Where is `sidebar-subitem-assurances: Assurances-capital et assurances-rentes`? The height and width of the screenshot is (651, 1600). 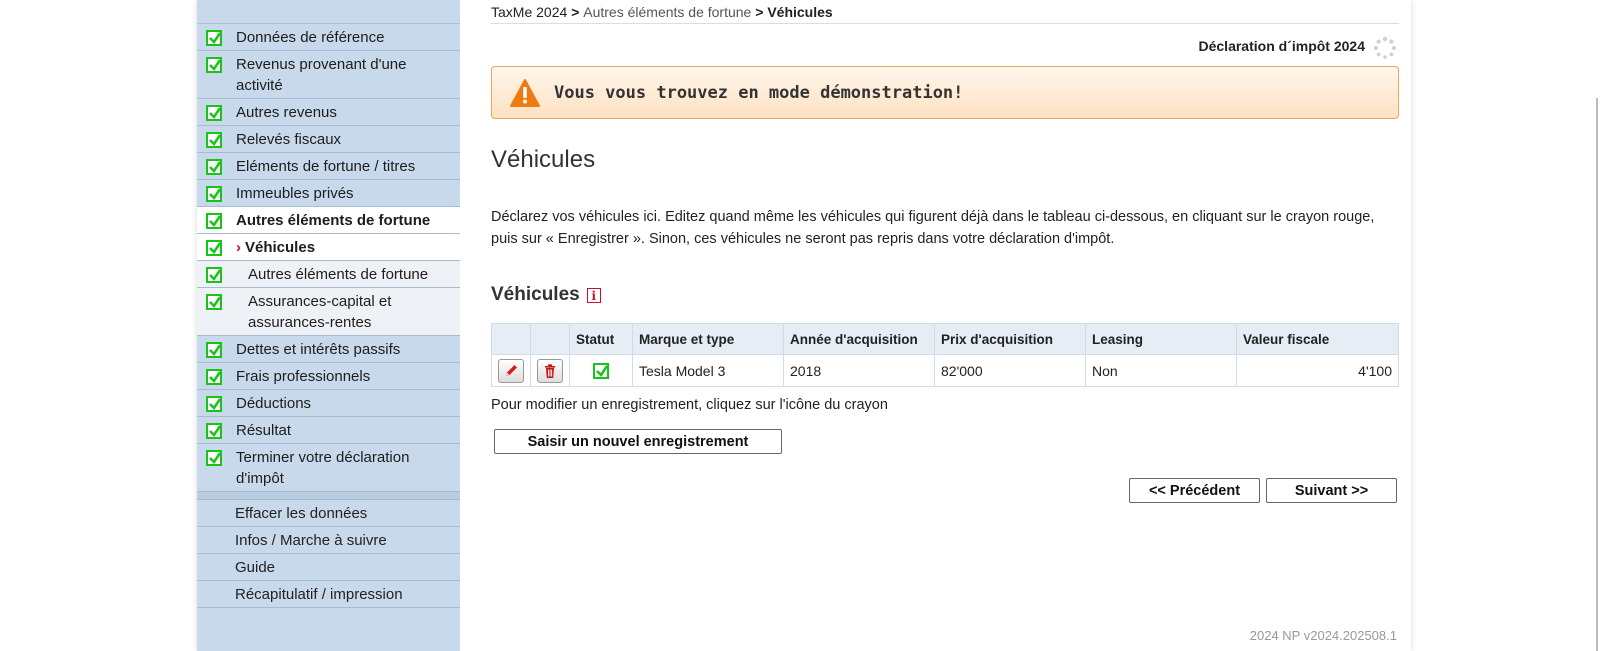
sidebar-subitem-assurances: Assurances-capital et assurances-rentes is located at coordinates (328, 312).